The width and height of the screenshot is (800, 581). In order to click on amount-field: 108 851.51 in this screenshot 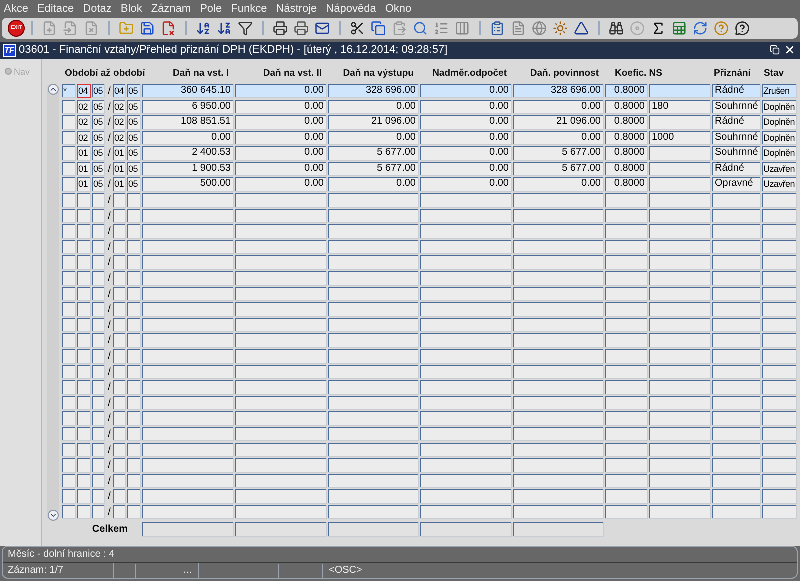, I will do `click(188, 122)`.